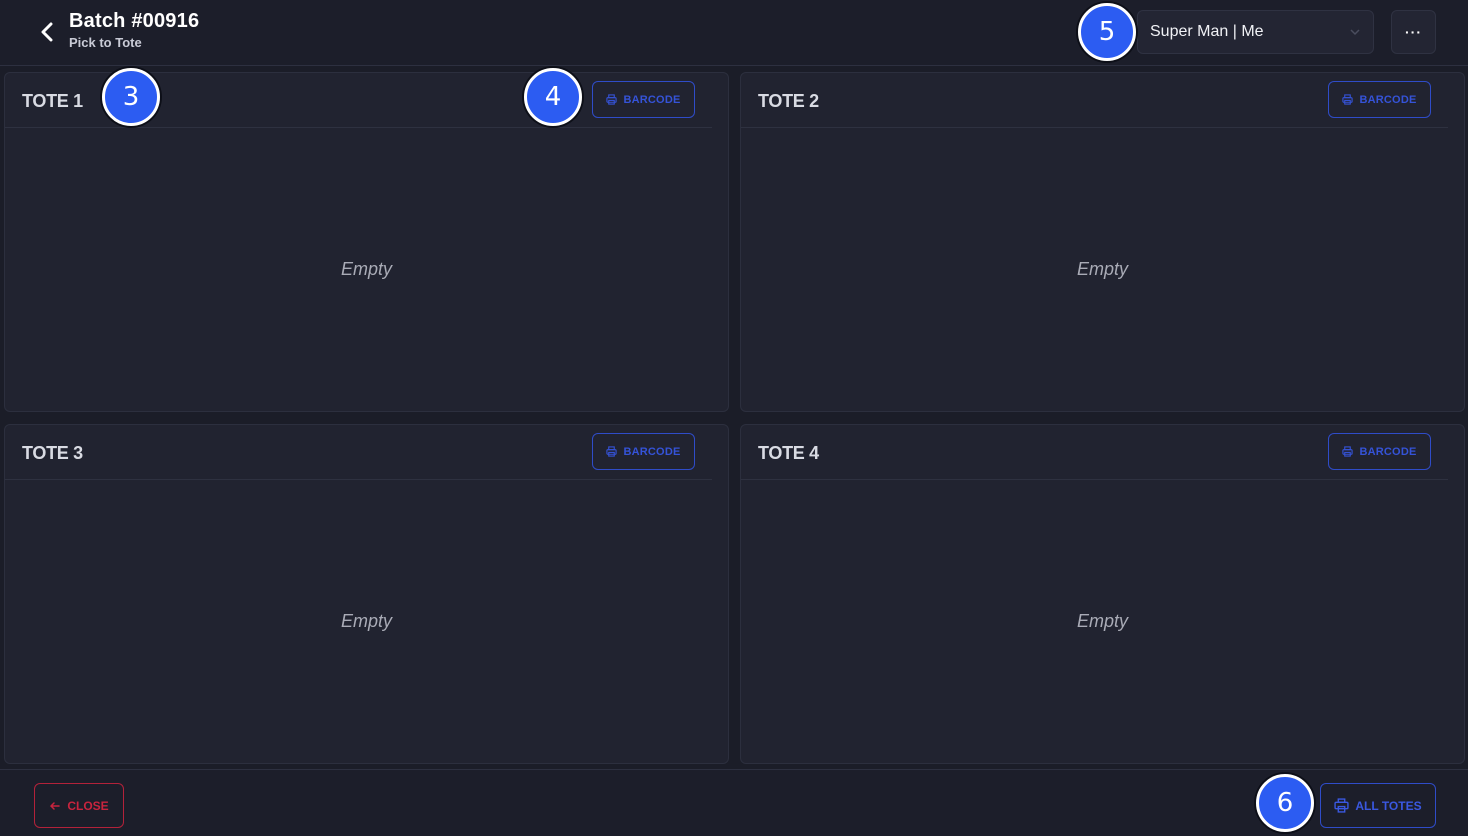 Image resolution: width=1468 pixels, height=836 pixels. Describe the element at coordinates (1107, 32) in the screenshot. I see `step-marker-5: 5` at that location.